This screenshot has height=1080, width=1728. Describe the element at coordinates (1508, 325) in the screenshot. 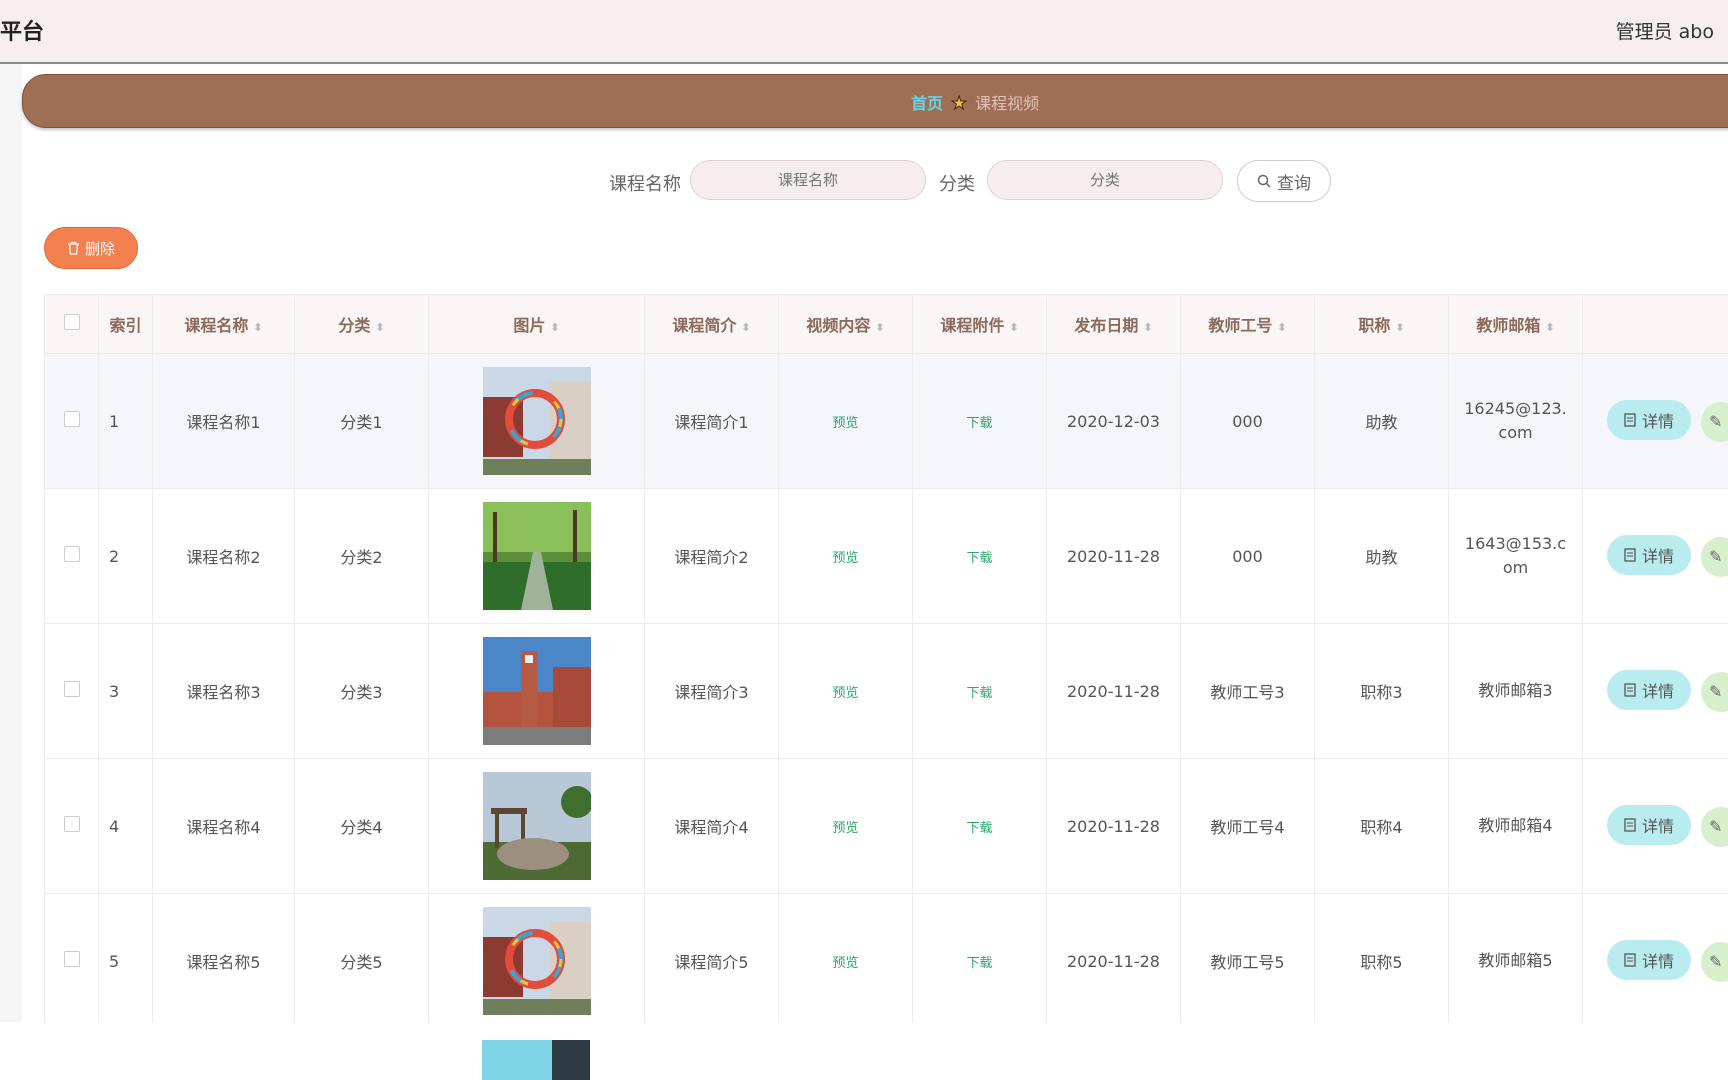

I see `header-label: 教师邮箱` at that location.